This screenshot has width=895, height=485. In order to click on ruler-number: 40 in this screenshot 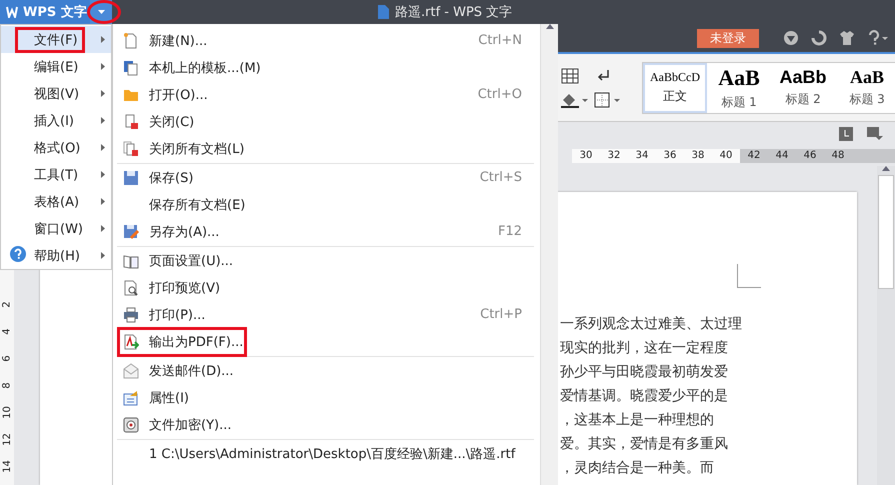, I will do `click(726, 156)`.